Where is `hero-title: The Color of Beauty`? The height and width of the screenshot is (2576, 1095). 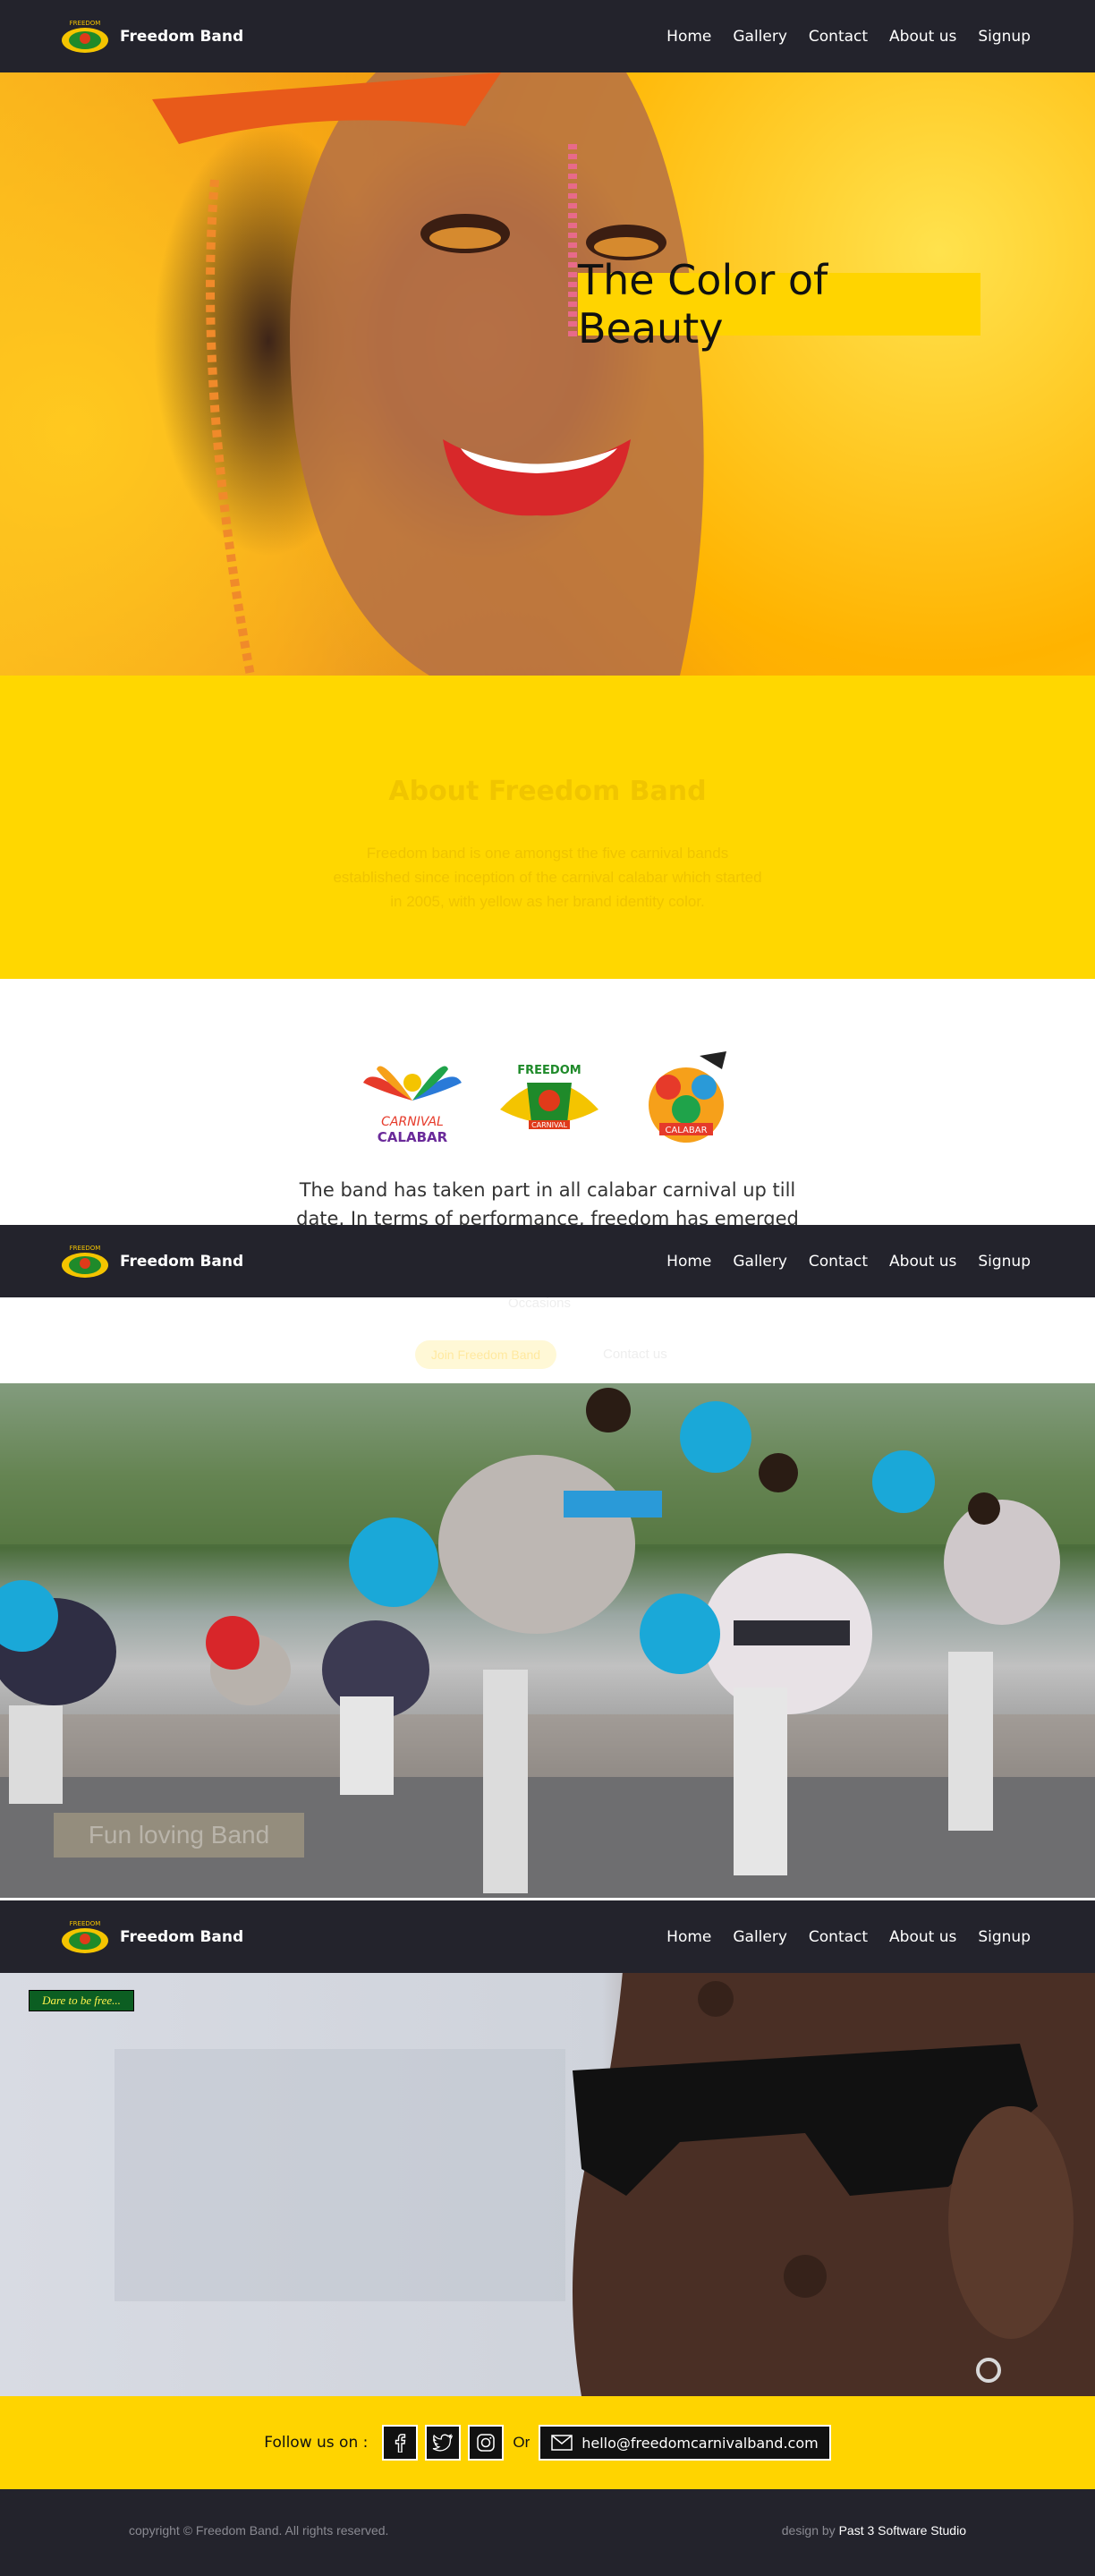
hero-title: The Color of Beauty is located at coordinates (779, 304).